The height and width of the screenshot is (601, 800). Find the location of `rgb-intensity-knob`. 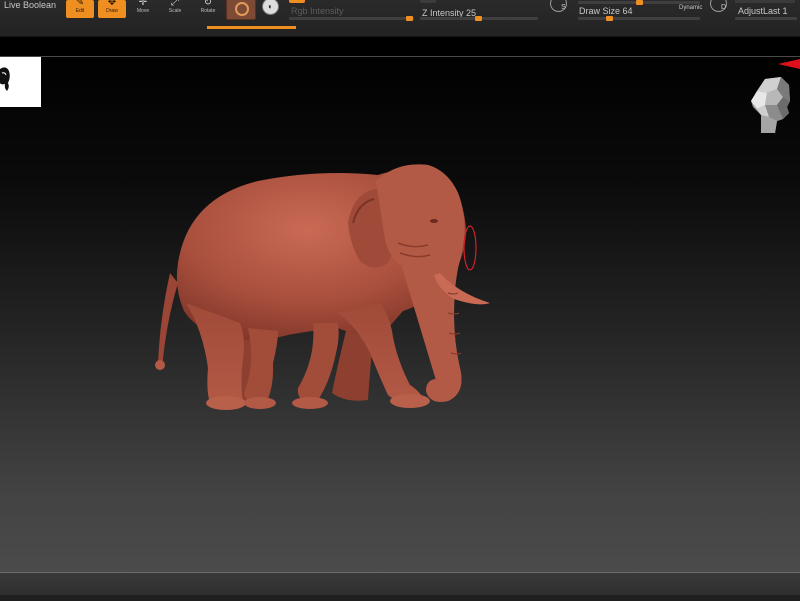

rgb-intensity-knob is located at coordinates (409, 18).